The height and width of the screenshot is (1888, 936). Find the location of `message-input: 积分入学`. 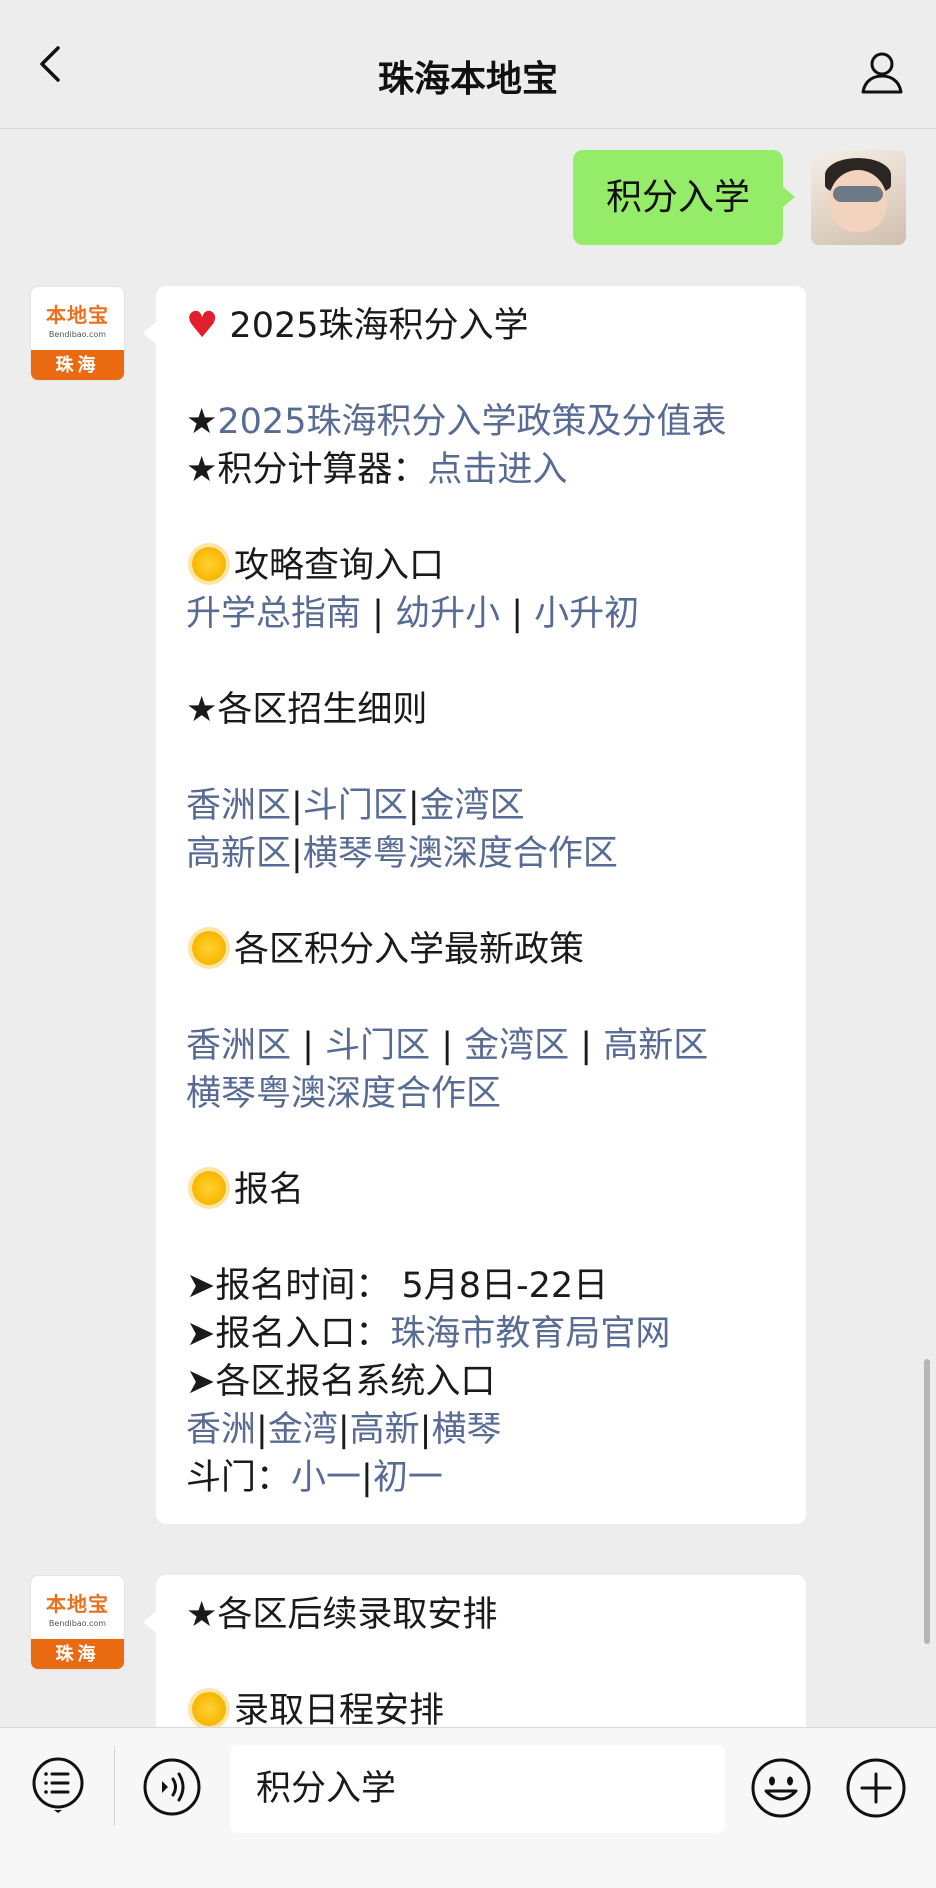

message-input: 积分入学 is located at coordinates (477, 1789).